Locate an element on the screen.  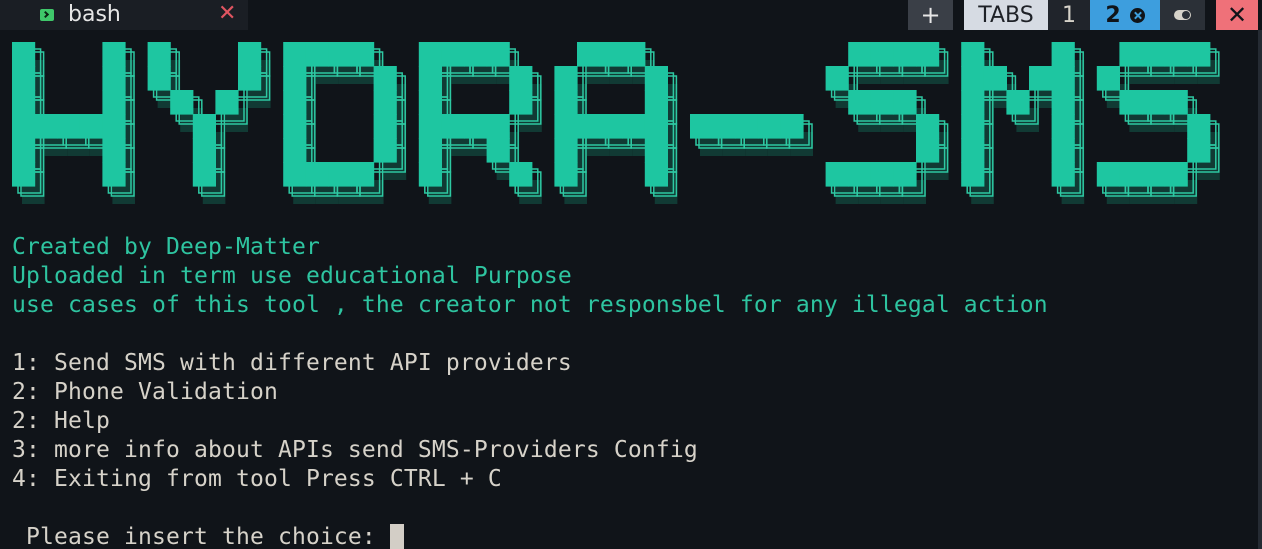
tab-bar: bash ✕ + TABS 1 2 ✕ is located at coordinates (631, 15).